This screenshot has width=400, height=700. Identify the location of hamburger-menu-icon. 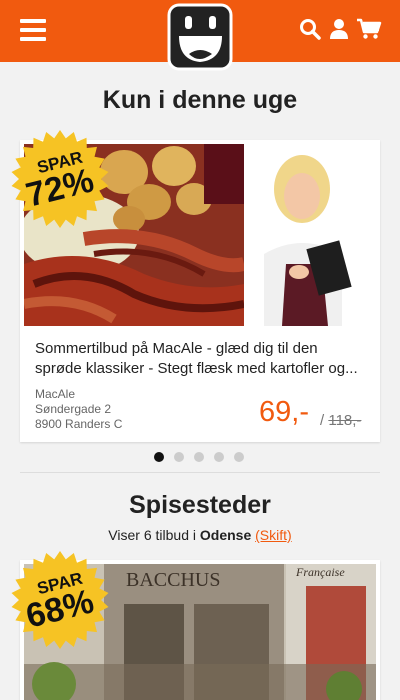
(33, 30).